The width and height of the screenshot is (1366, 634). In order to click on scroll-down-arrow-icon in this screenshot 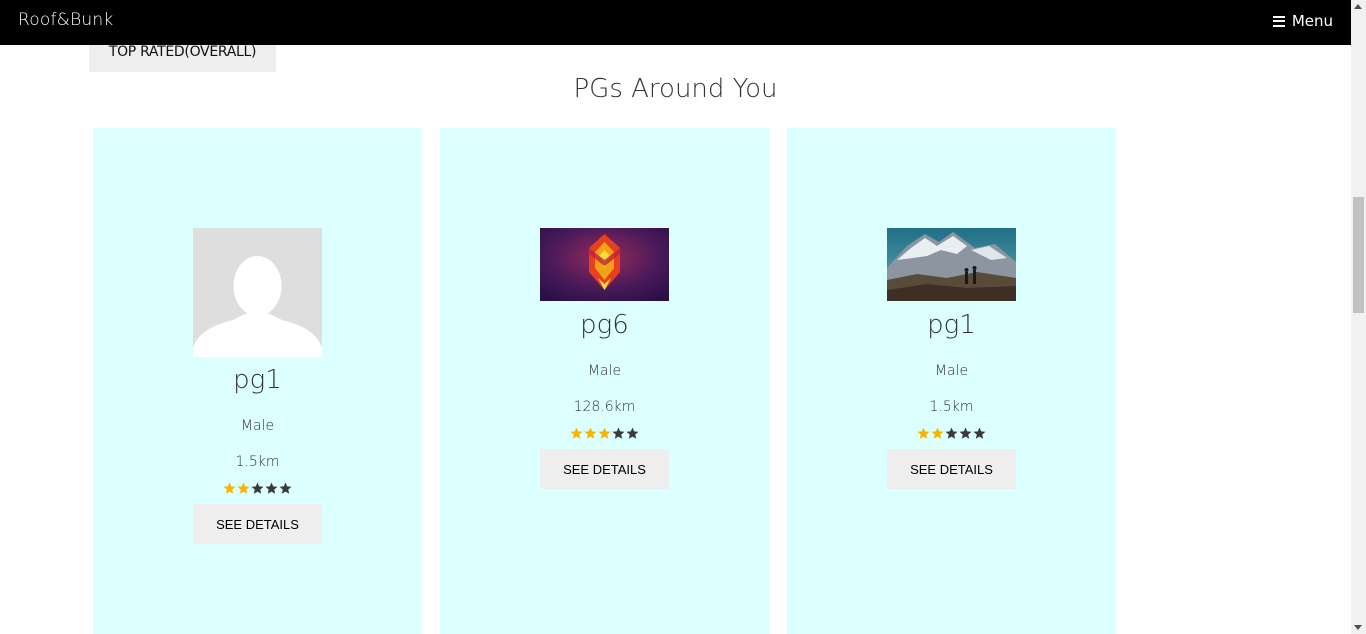, I will do `click(1358, 627)`.